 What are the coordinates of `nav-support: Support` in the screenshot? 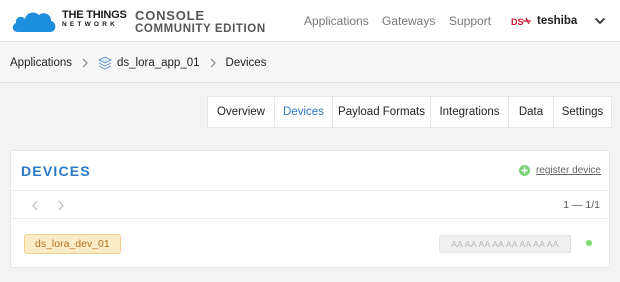 It's located at (470, 21).